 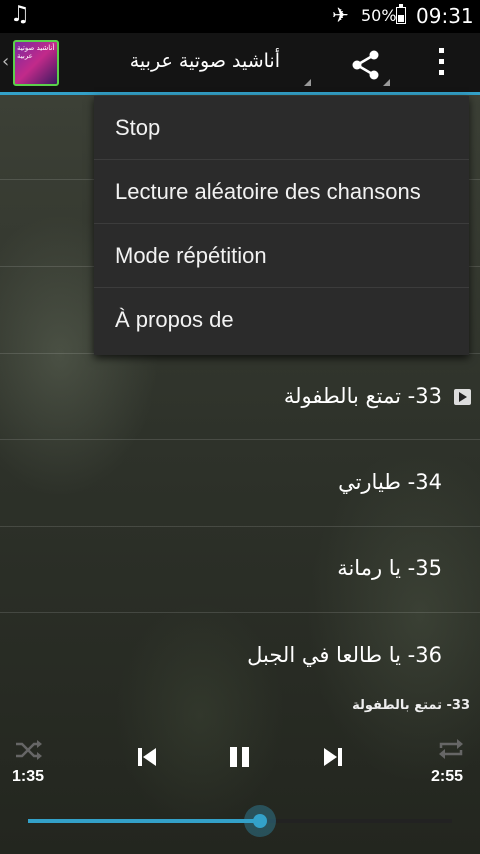 What do you see at coordinates (333, 757) in the screenshot?
I see `next-track-icon` at bounding box center [333, 757].